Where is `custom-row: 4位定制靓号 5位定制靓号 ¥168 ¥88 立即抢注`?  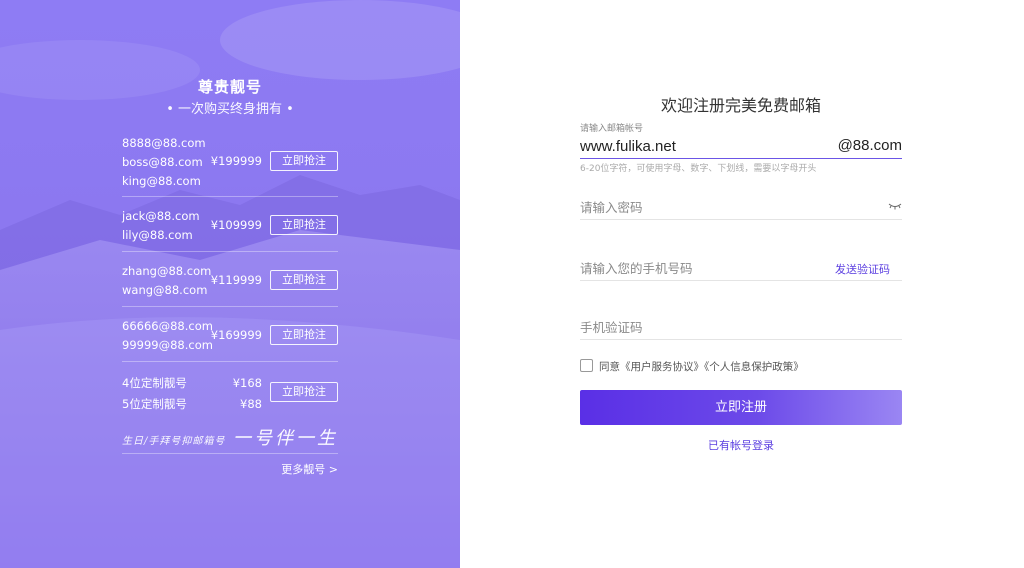 custom-row: 4位定制靓号 5位定制靓号 ¥168 ¥88 立即抢注 is located at coordinates (230, 397).